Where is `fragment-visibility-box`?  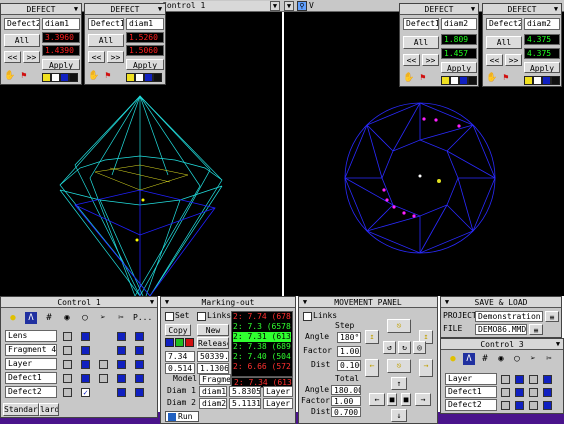 fragment-visibility-box is located at coordinates (67, 350).